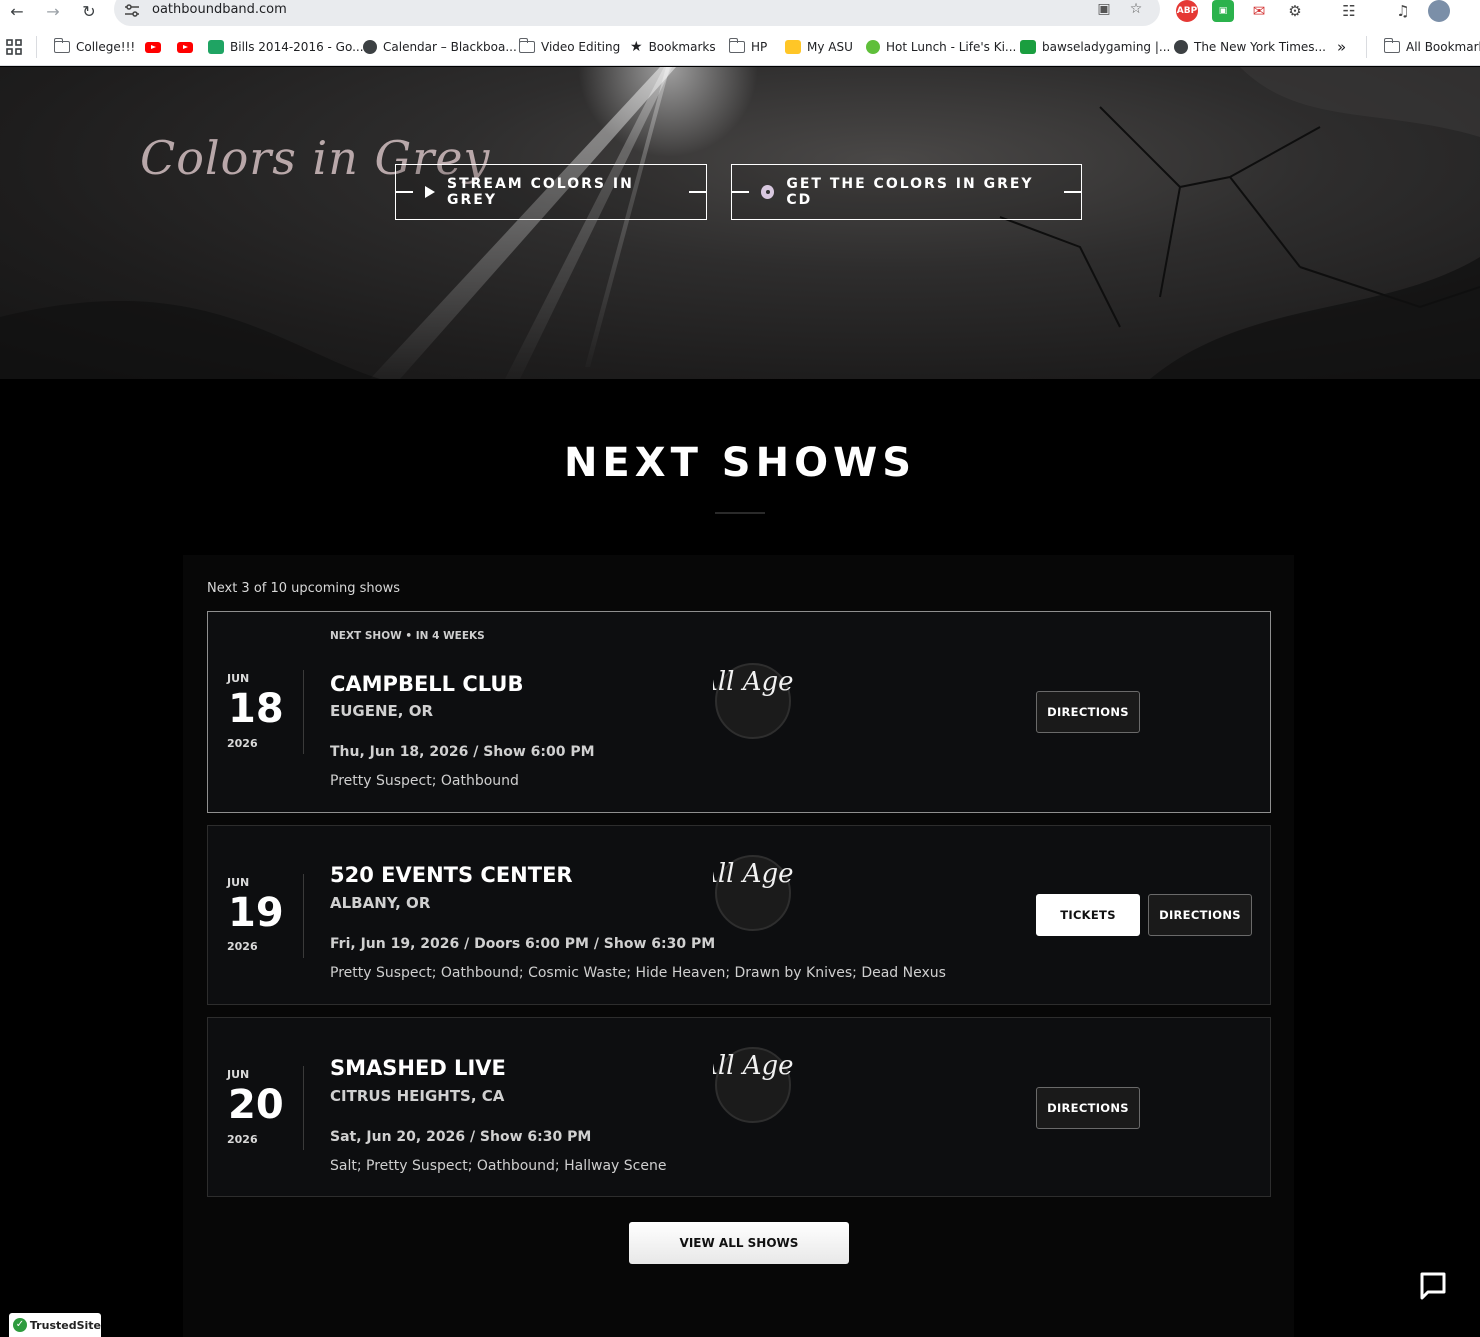 The width and height of the screenshot is (1480, 1337). Describe the element at coordinates (14, 47) in the screenshot. I see `apps-grid-icon` at that location.